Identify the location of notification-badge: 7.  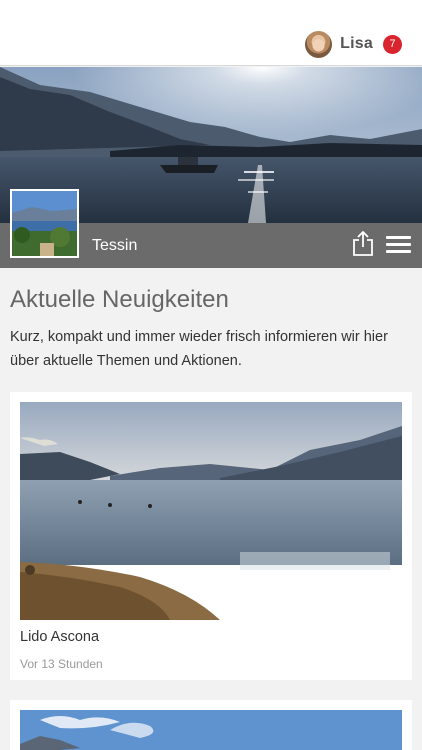
(392, 44).